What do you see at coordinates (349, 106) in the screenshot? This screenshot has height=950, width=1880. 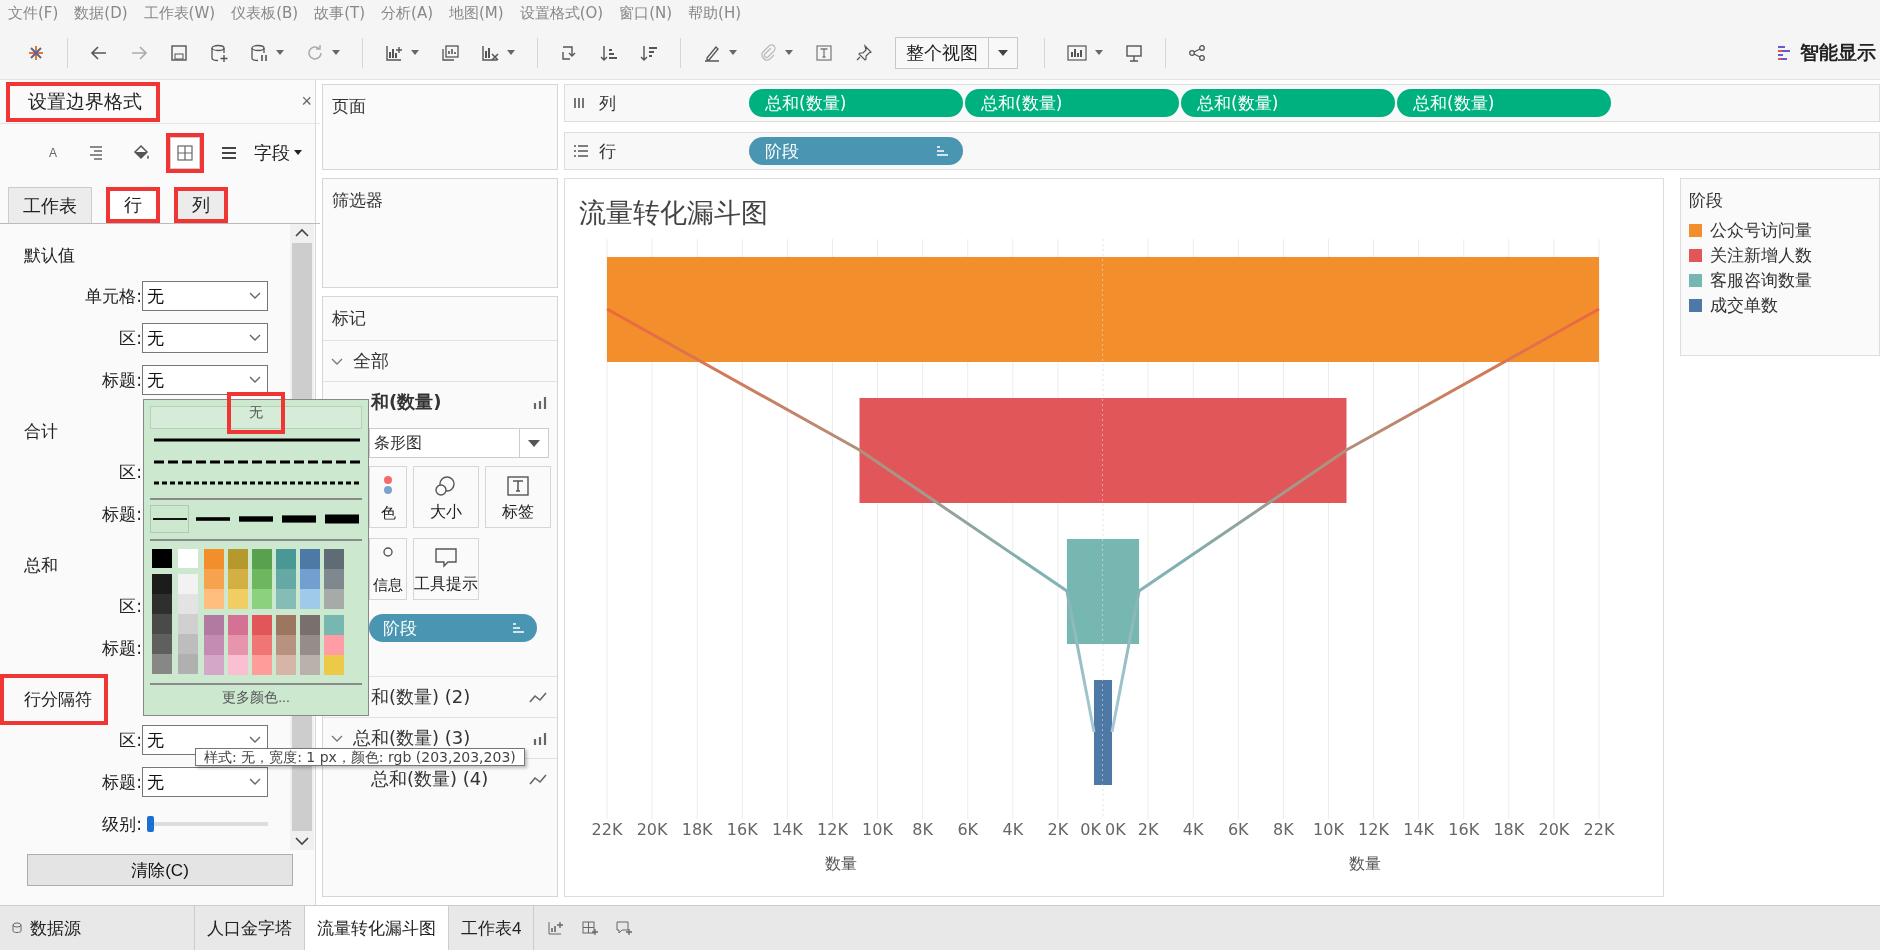 I see `shelf-title: 页面` at bounding box center [349, 106].